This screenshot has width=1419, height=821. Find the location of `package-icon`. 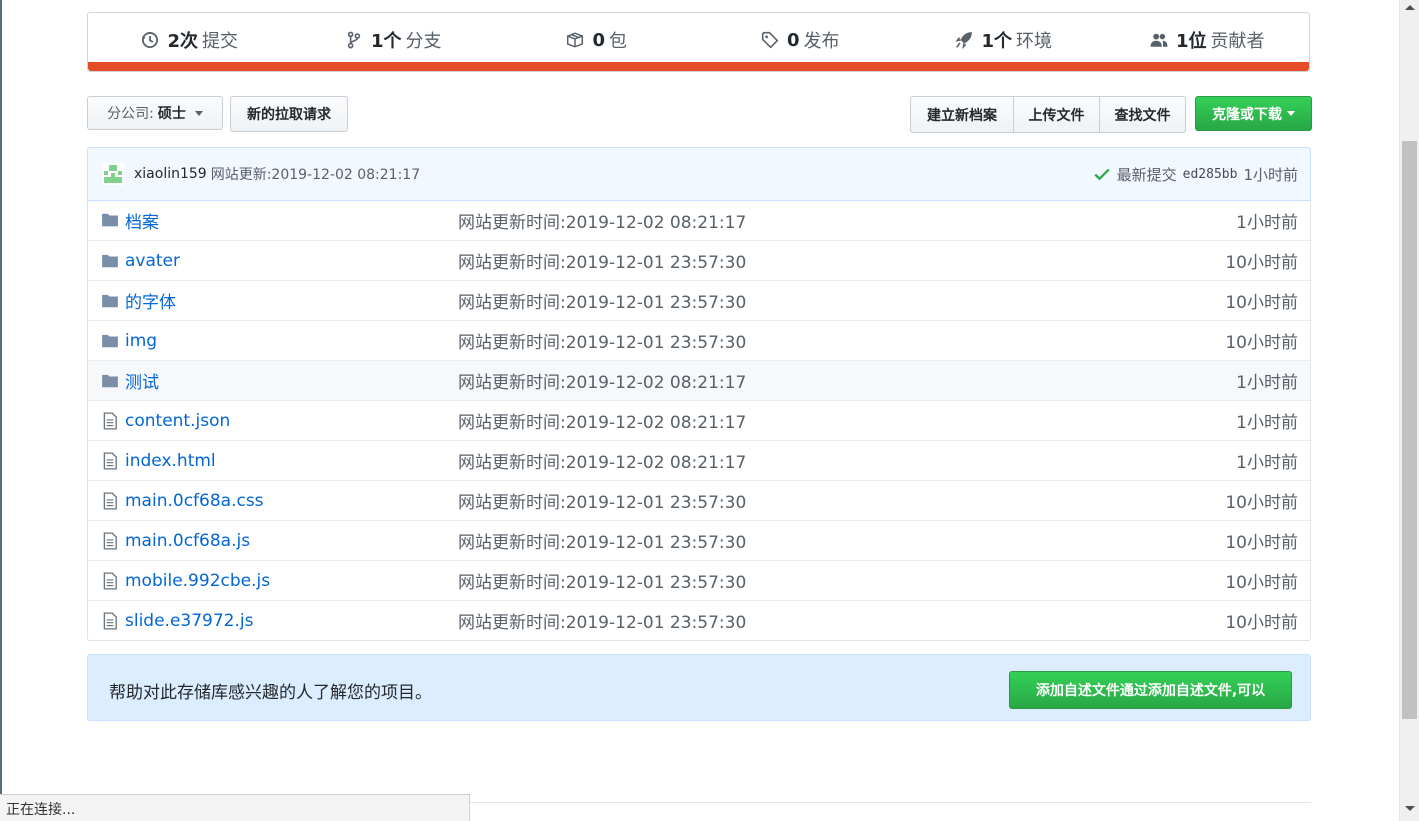

package-icon is located at coordinates (575, 40).